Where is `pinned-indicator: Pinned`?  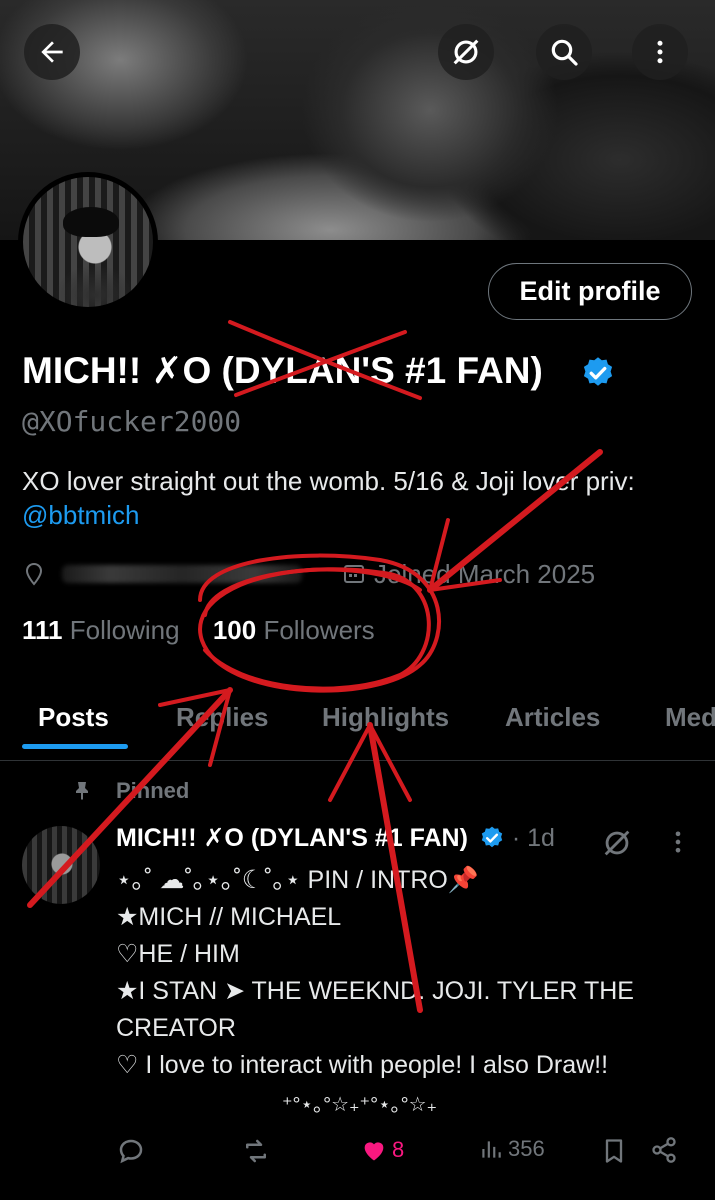
pinned-indicator: Pinned is located at coordinates (129, 791).